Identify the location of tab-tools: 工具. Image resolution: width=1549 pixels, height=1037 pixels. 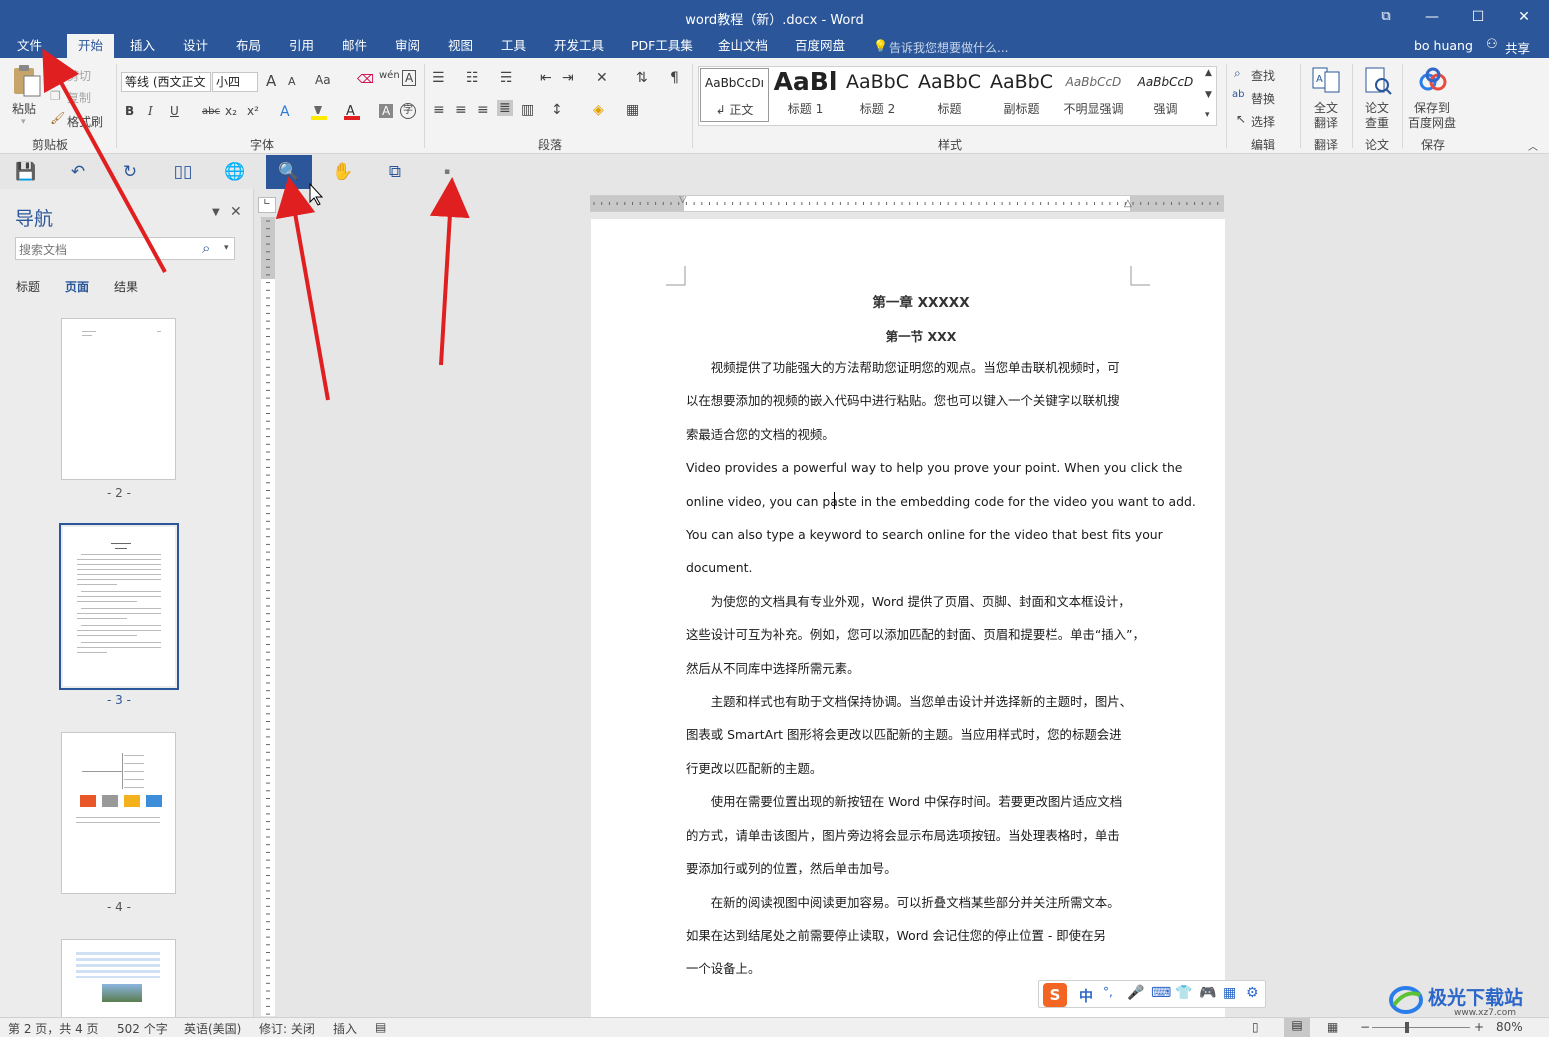
(513, 46).